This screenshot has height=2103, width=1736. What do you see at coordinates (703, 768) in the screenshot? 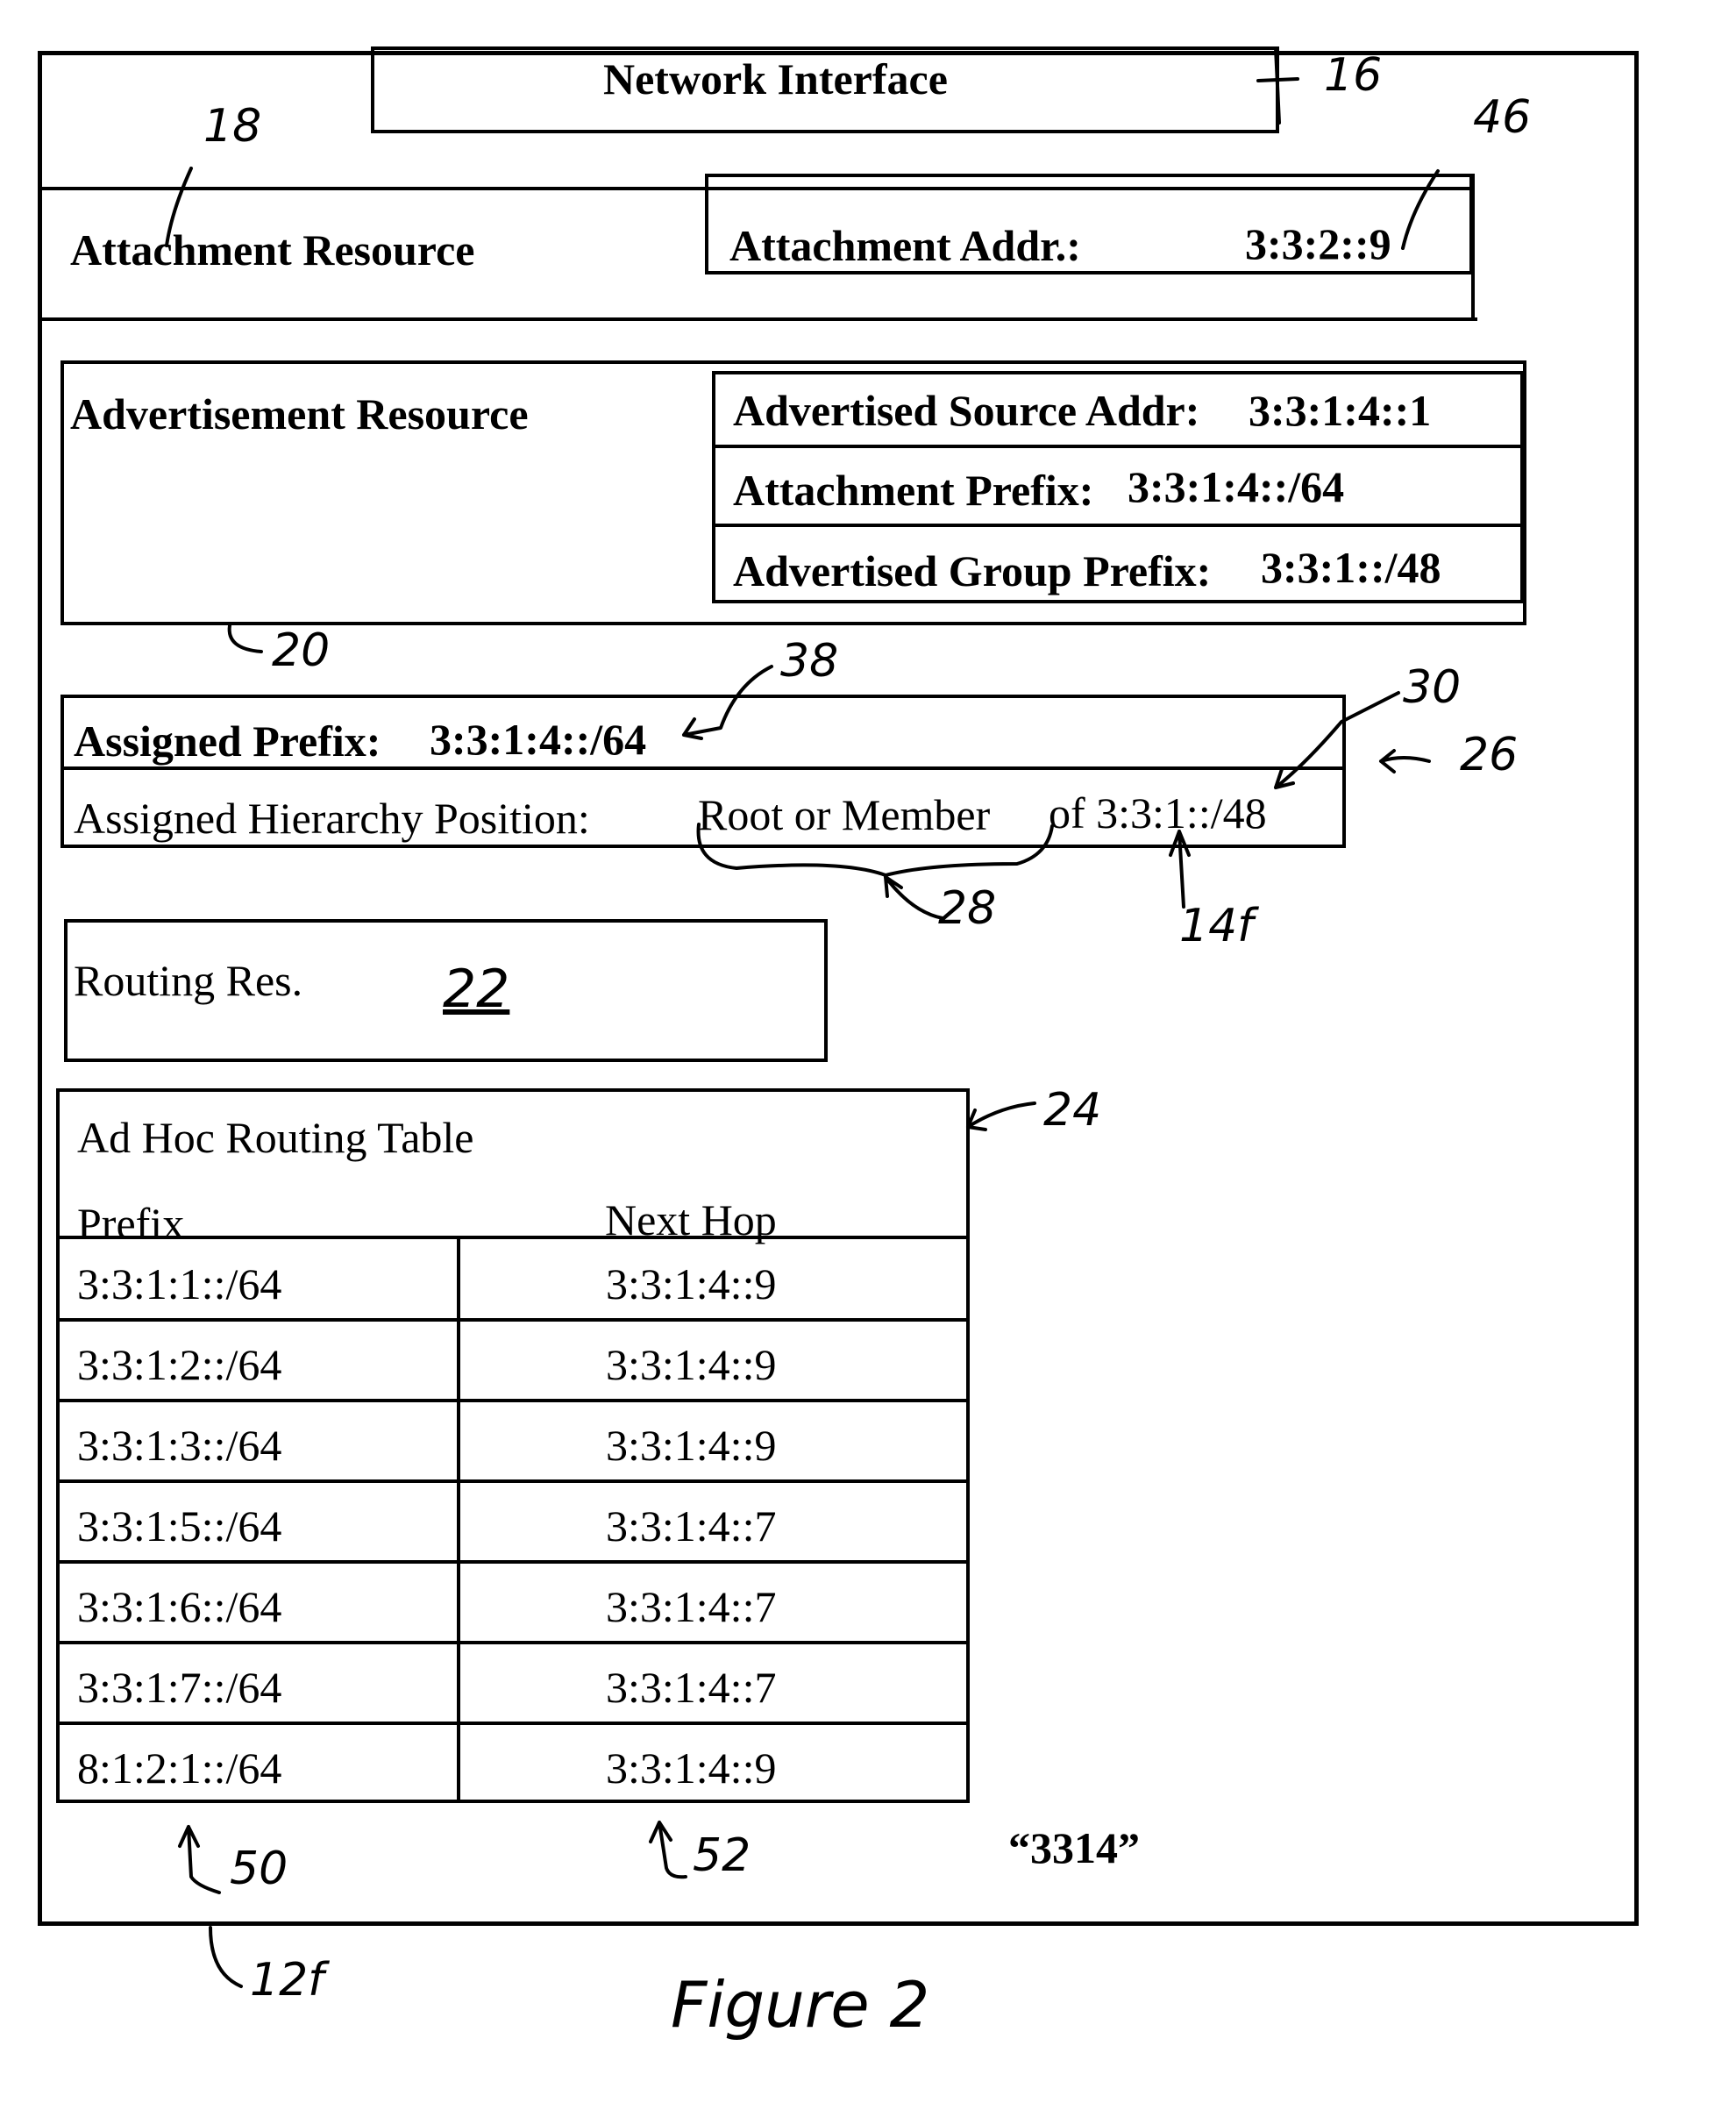
I see `assignment-divider` at bounding box center [703, 768].